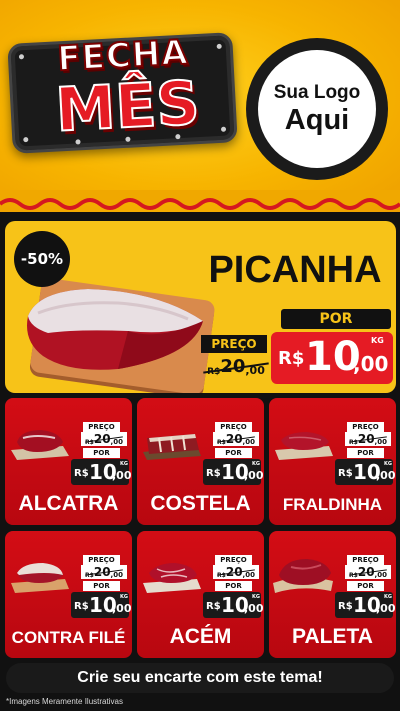 The image size is (400, 711). Describe the element at coordinates (317, 120) in the screenshot. I see `logo-text-line2: Aqui` at that location.